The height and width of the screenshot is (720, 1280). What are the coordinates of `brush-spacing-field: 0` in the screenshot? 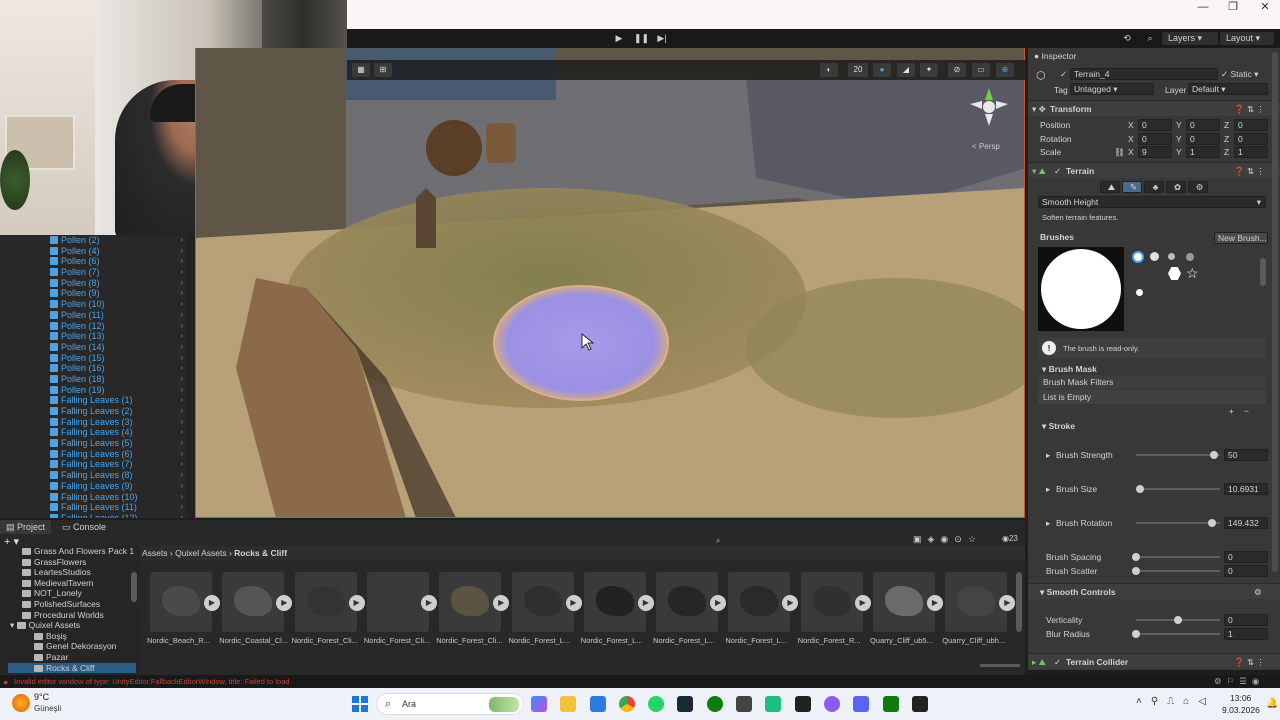 It's located at (1246, 557).